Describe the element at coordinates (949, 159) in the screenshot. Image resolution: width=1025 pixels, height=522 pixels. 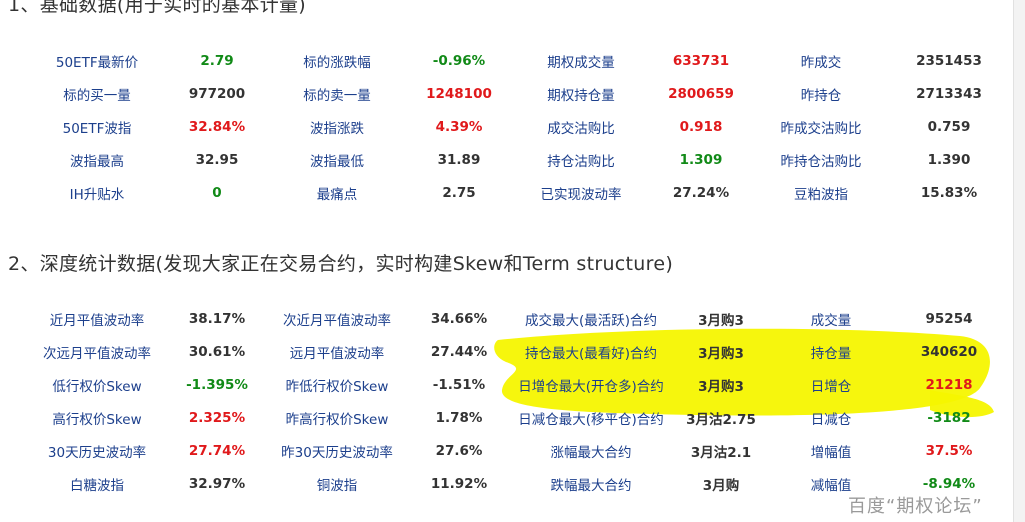
I see `metric-value: 1.390` at that location.